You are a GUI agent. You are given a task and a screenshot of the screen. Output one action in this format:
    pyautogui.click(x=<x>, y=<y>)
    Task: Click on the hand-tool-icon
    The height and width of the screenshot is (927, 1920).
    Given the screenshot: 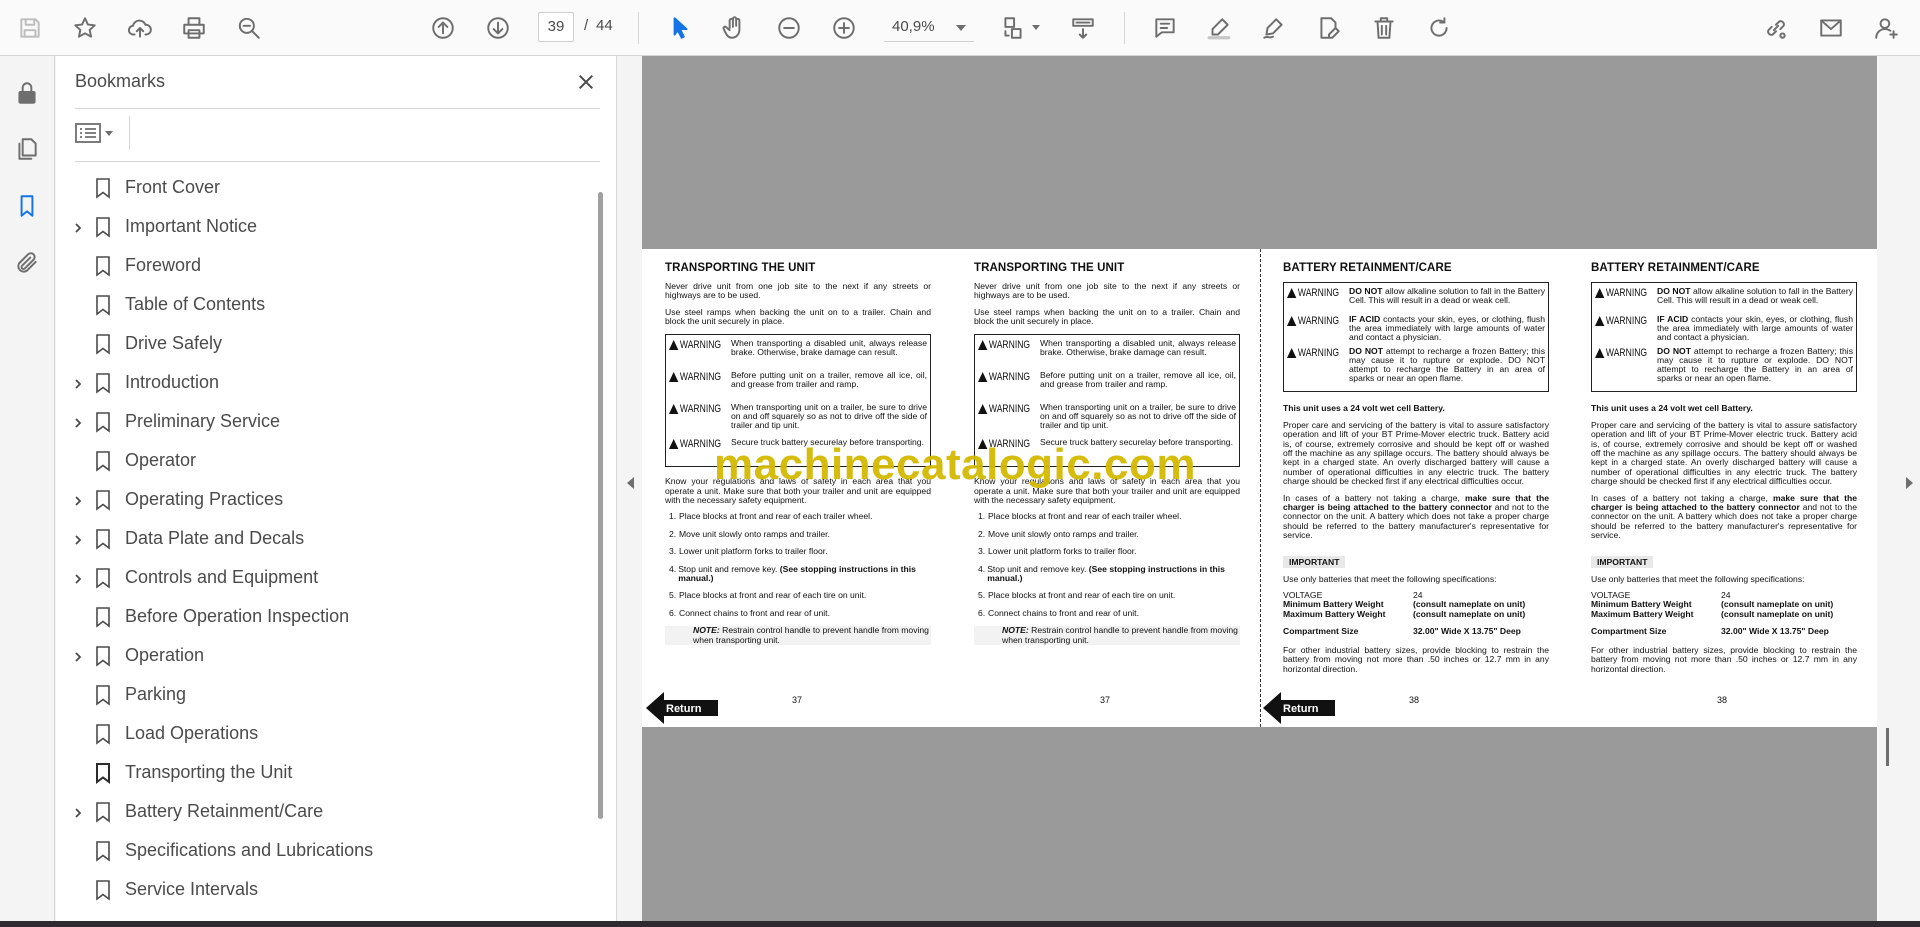 What is the action you would take?
    pyautogui.click(x=734, y=28)
    